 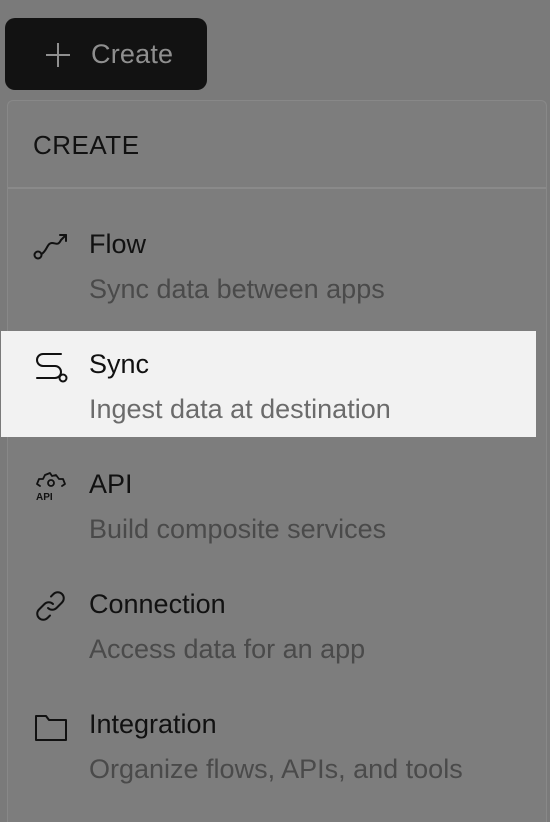 I want to click on menu-item-sync: Sync Ingest data at destination, so click(x=268, y=384).